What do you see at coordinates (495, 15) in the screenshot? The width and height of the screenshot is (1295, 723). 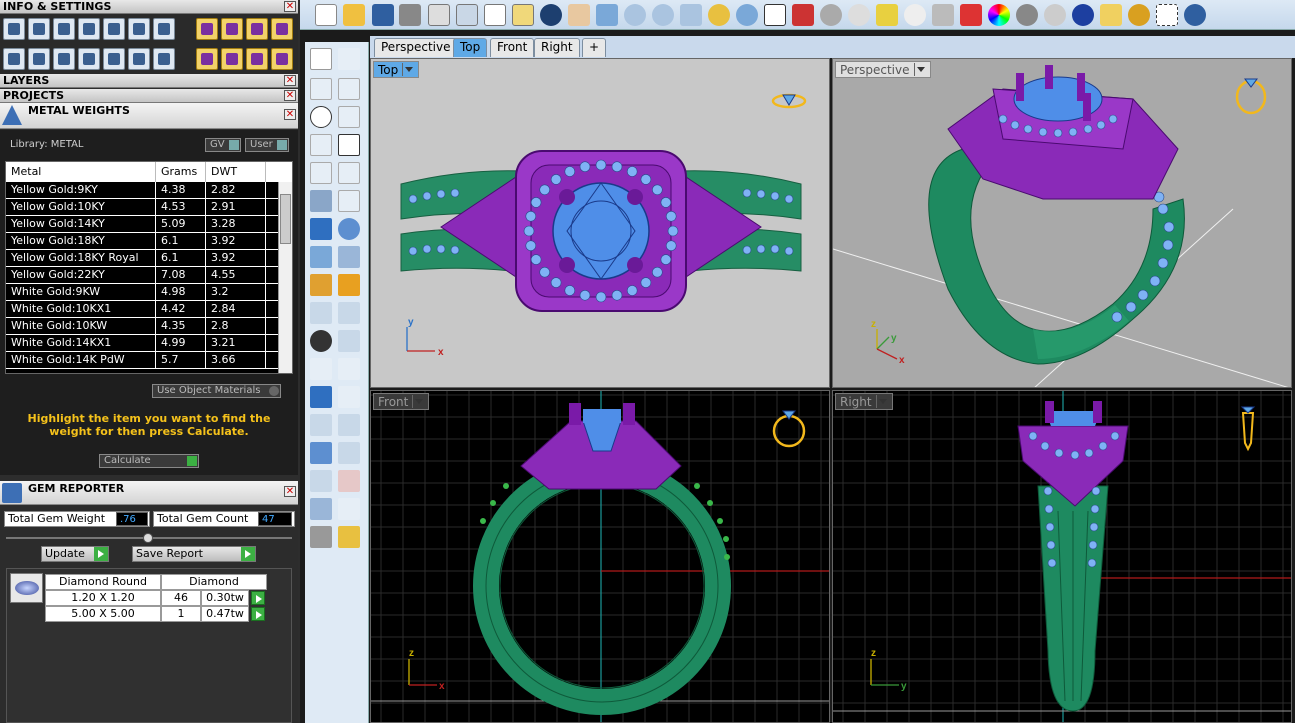 I see `copy-icon` at bounding box center [495, 15].